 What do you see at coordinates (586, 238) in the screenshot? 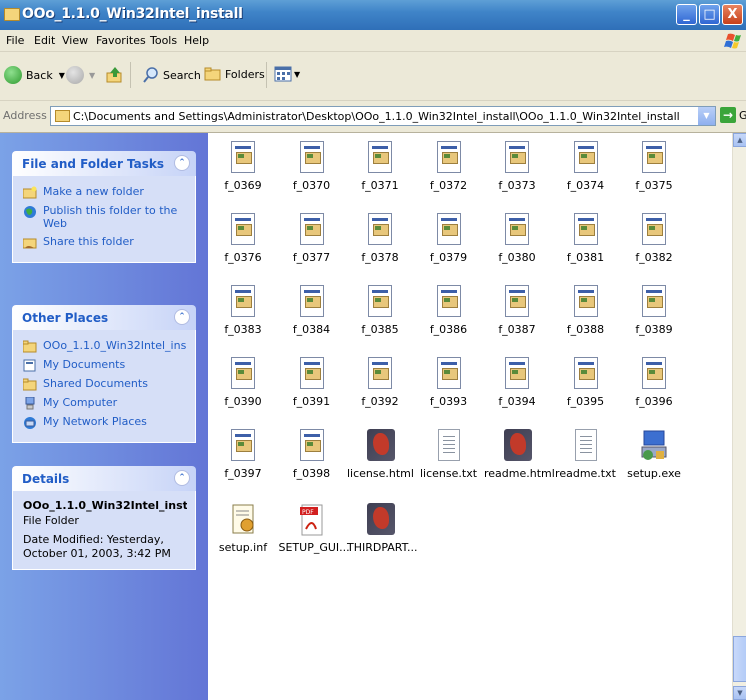
I see `file-item: f_0381` at bounding box center [586, 238].